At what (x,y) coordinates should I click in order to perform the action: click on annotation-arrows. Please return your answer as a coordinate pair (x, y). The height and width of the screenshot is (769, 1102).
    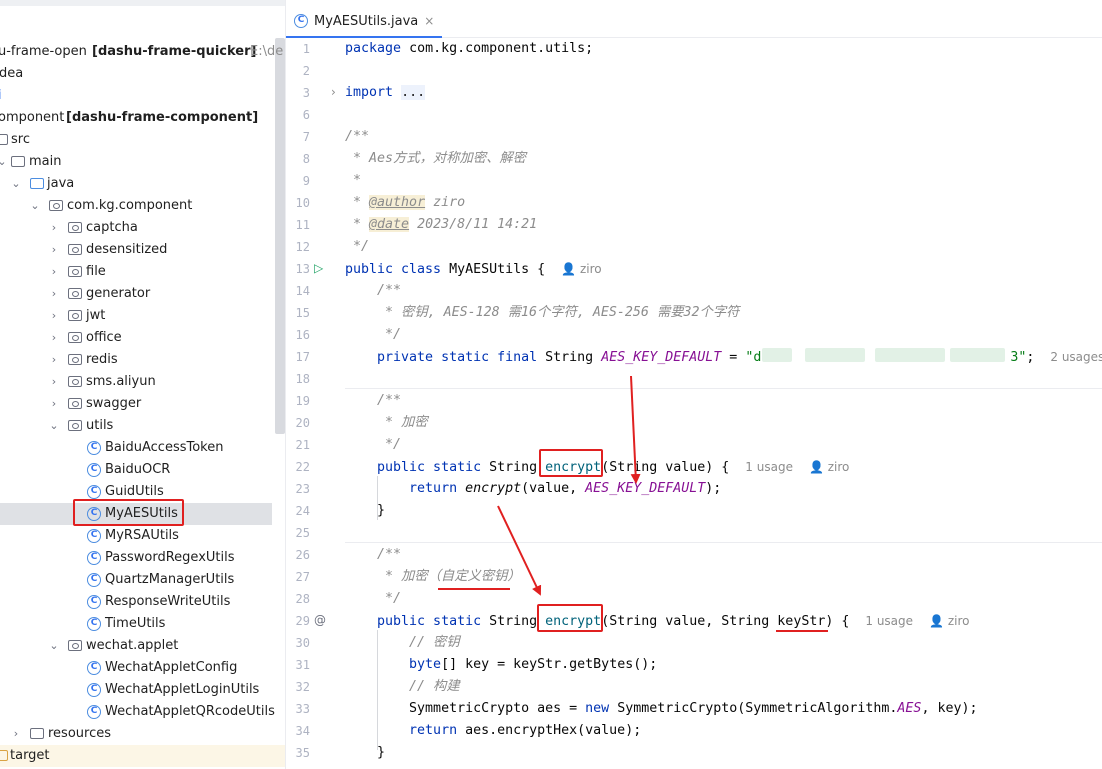
    Looking at the image, I should click on (569, 485).